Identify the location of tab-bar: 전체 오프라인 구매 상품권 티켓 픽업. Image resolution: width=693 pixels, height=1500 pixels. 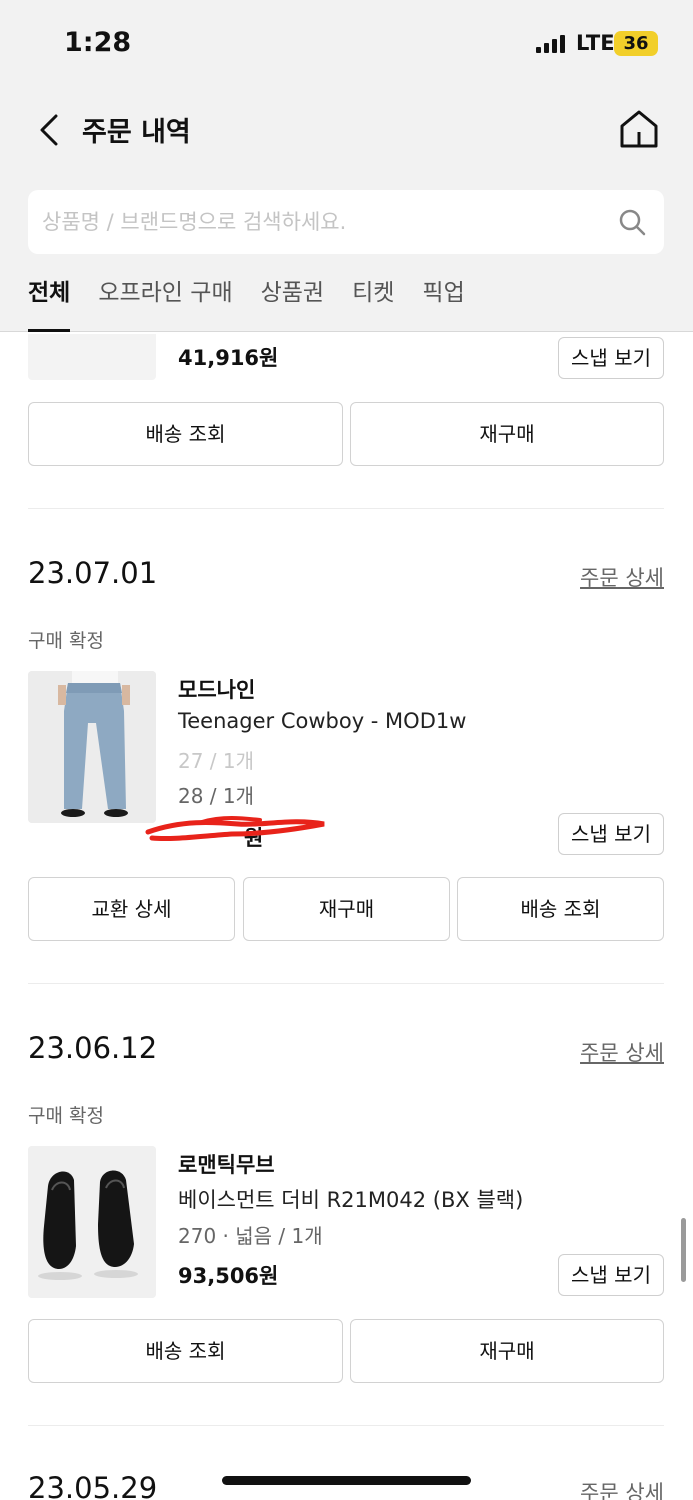
(260, 301).